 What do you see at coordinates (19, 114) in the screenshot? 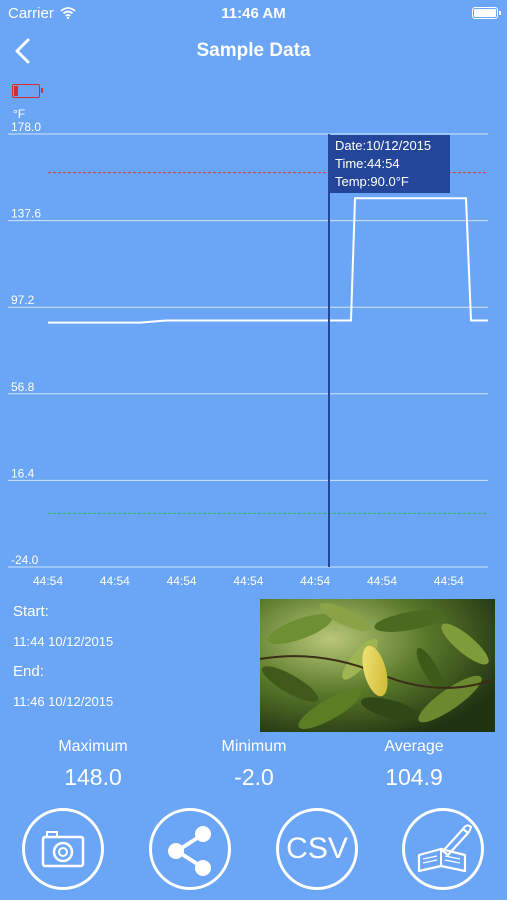
I see `unit-label: °F` at bounding box center [19, 114].